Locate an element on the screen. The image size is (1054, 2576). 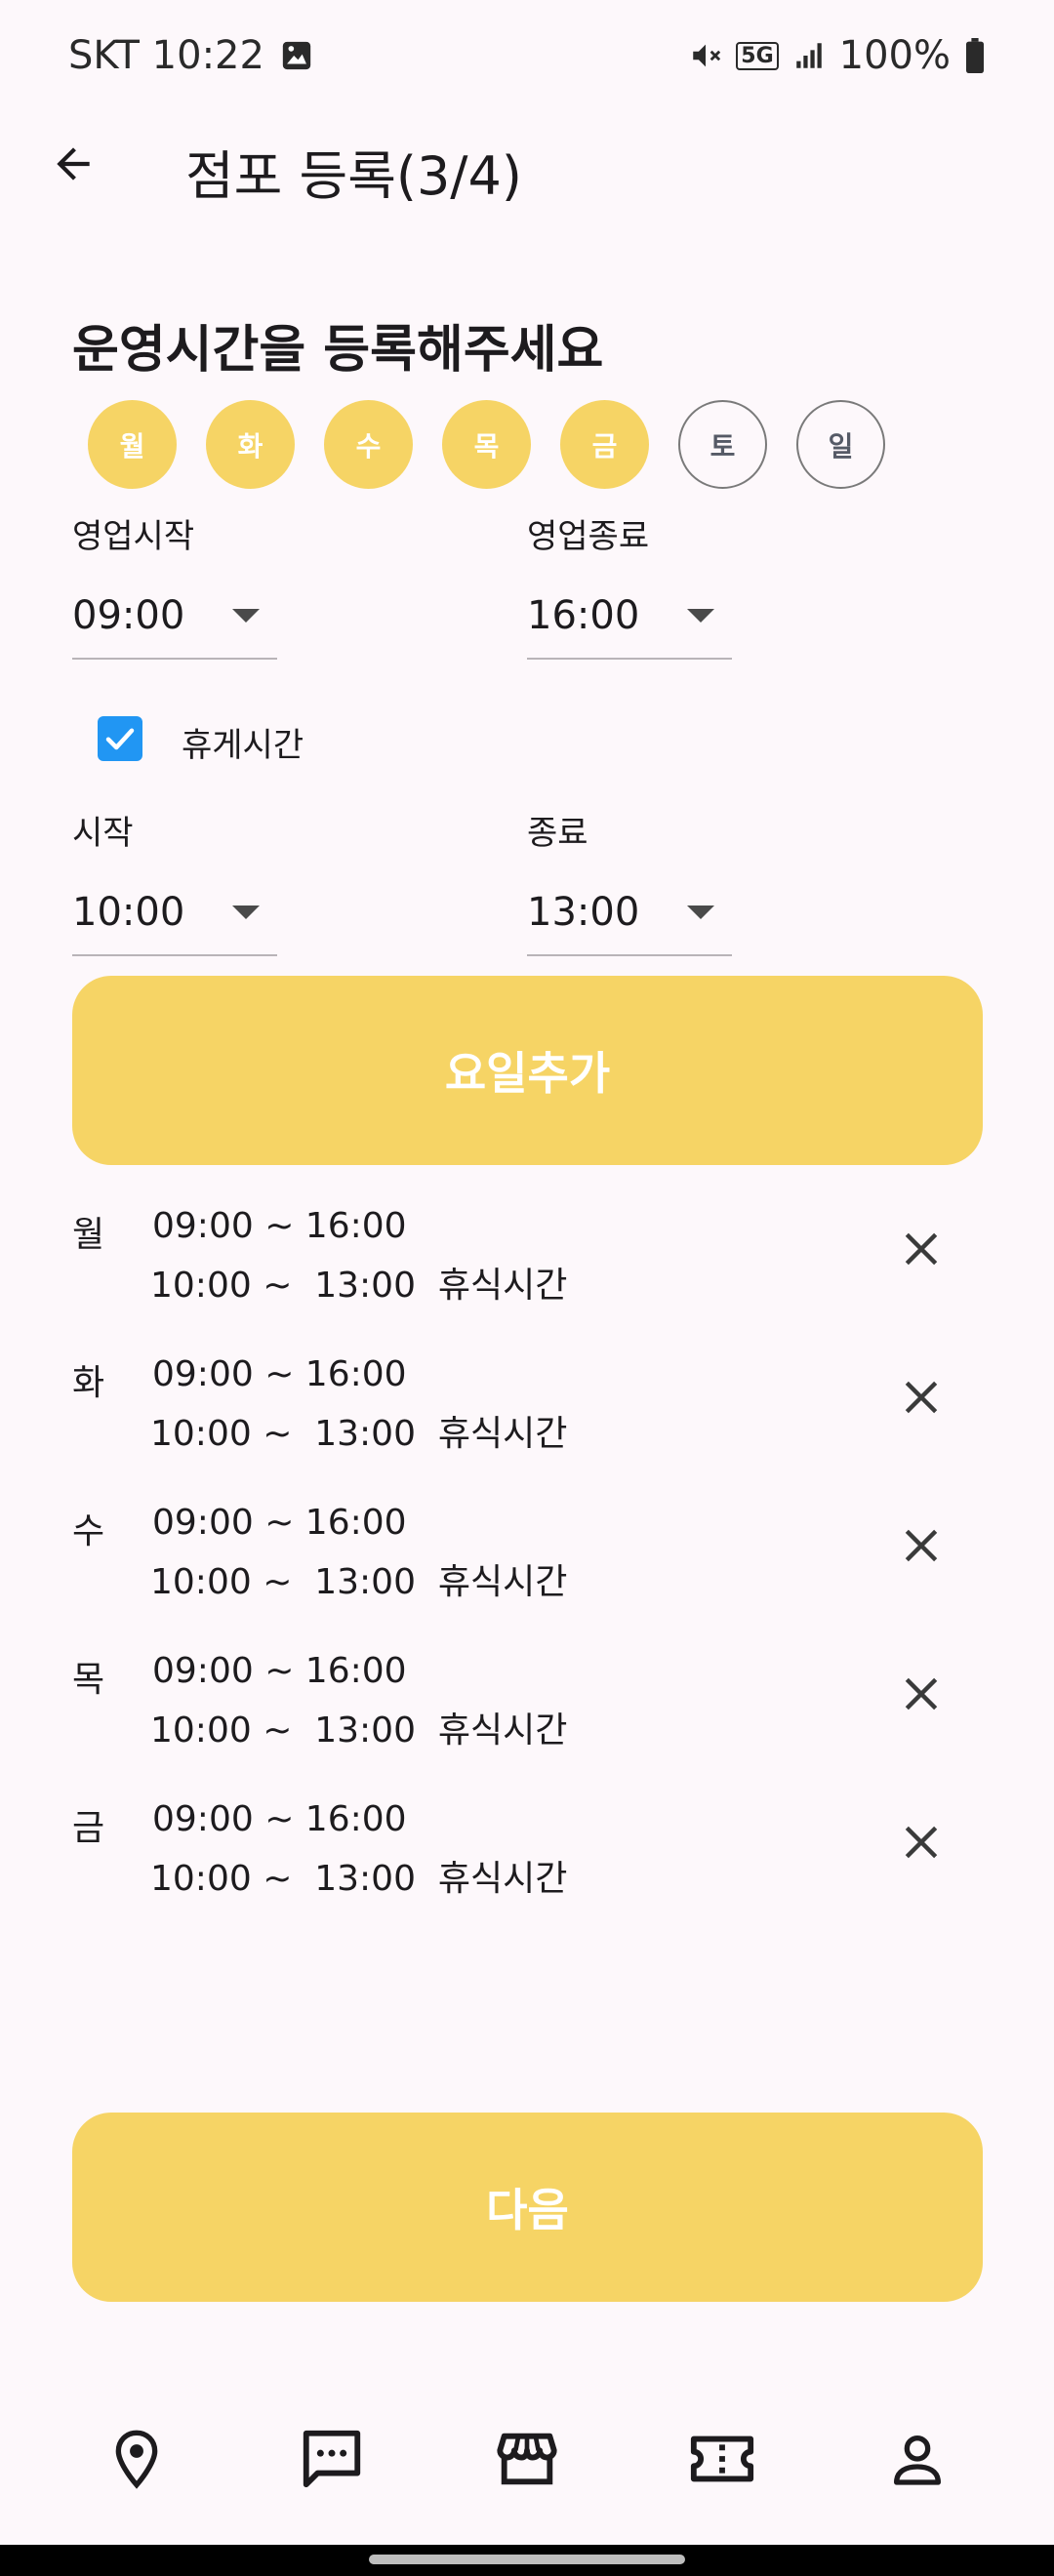
break-end-dropdown: 13:00 is located at coordinates (629, 913).